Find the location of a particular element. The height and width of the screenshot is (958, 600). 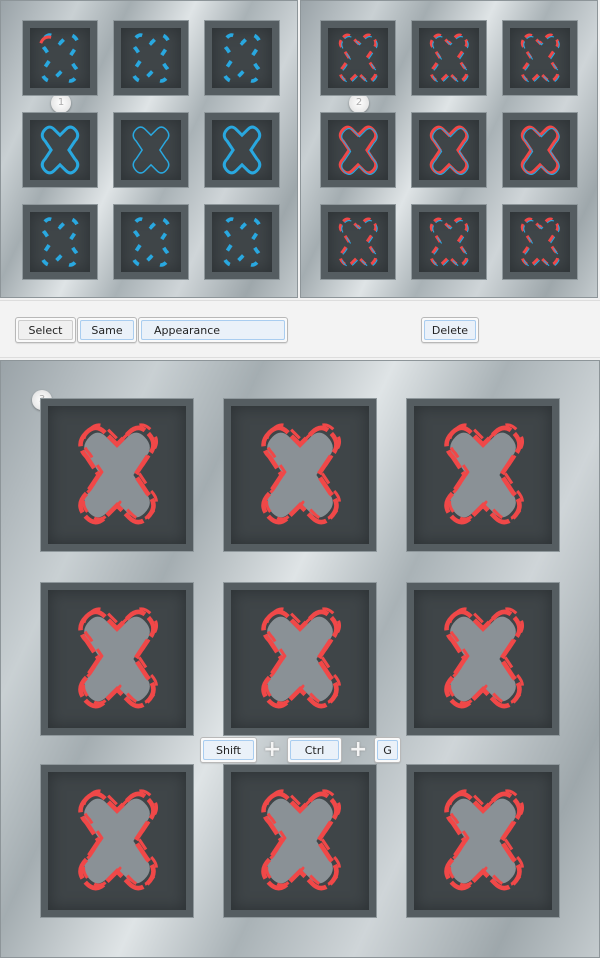

g-label: G is located at coordinates (387, 750).